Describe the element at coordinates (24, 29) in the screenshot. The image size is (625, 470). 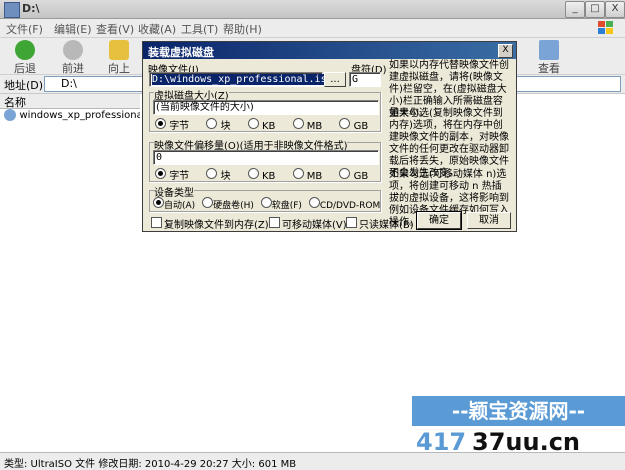
I see `menu-file: 文件(F)` at that location.